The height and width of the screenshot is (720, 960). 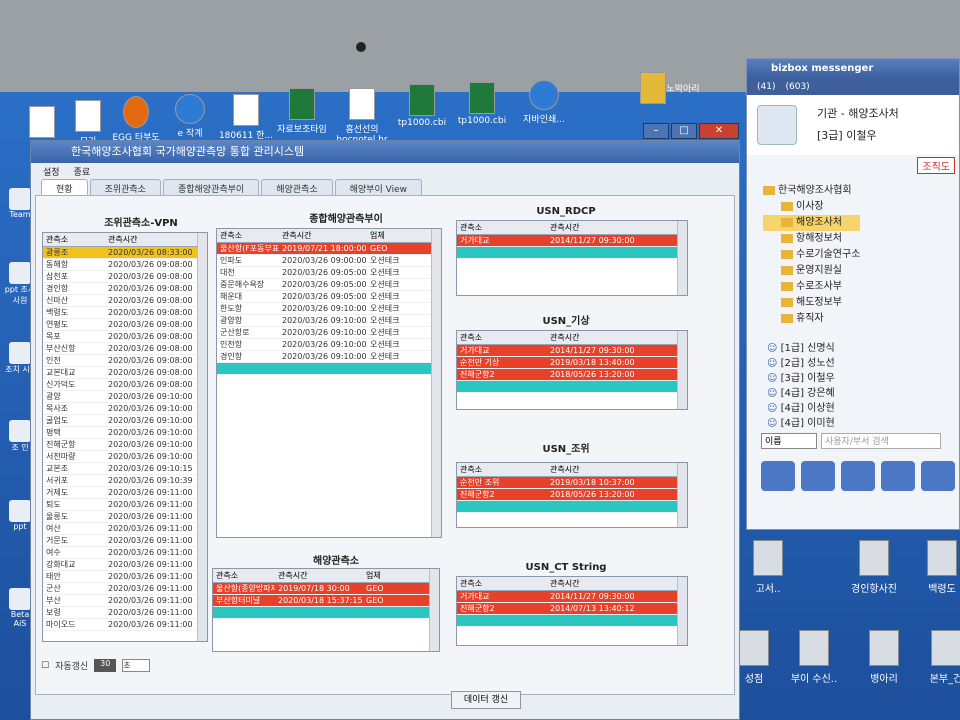 I want to click on table-row: 광양항 2020/03/26 09:10:00 오션테크, so click(x=329, y=321).